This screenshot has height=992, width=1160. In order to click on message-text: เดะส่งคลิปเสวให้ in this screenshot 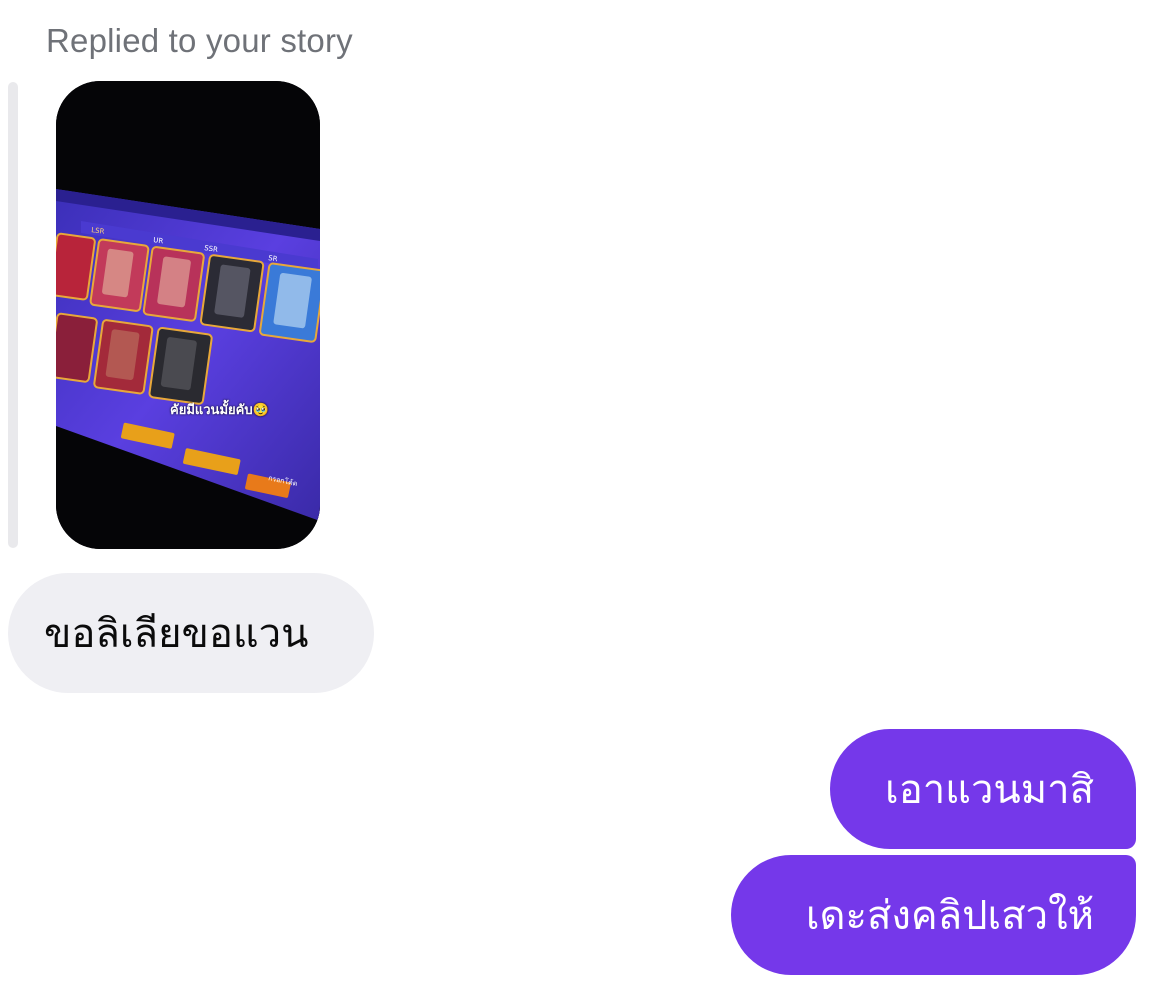, I will do `click(949, 916)`.